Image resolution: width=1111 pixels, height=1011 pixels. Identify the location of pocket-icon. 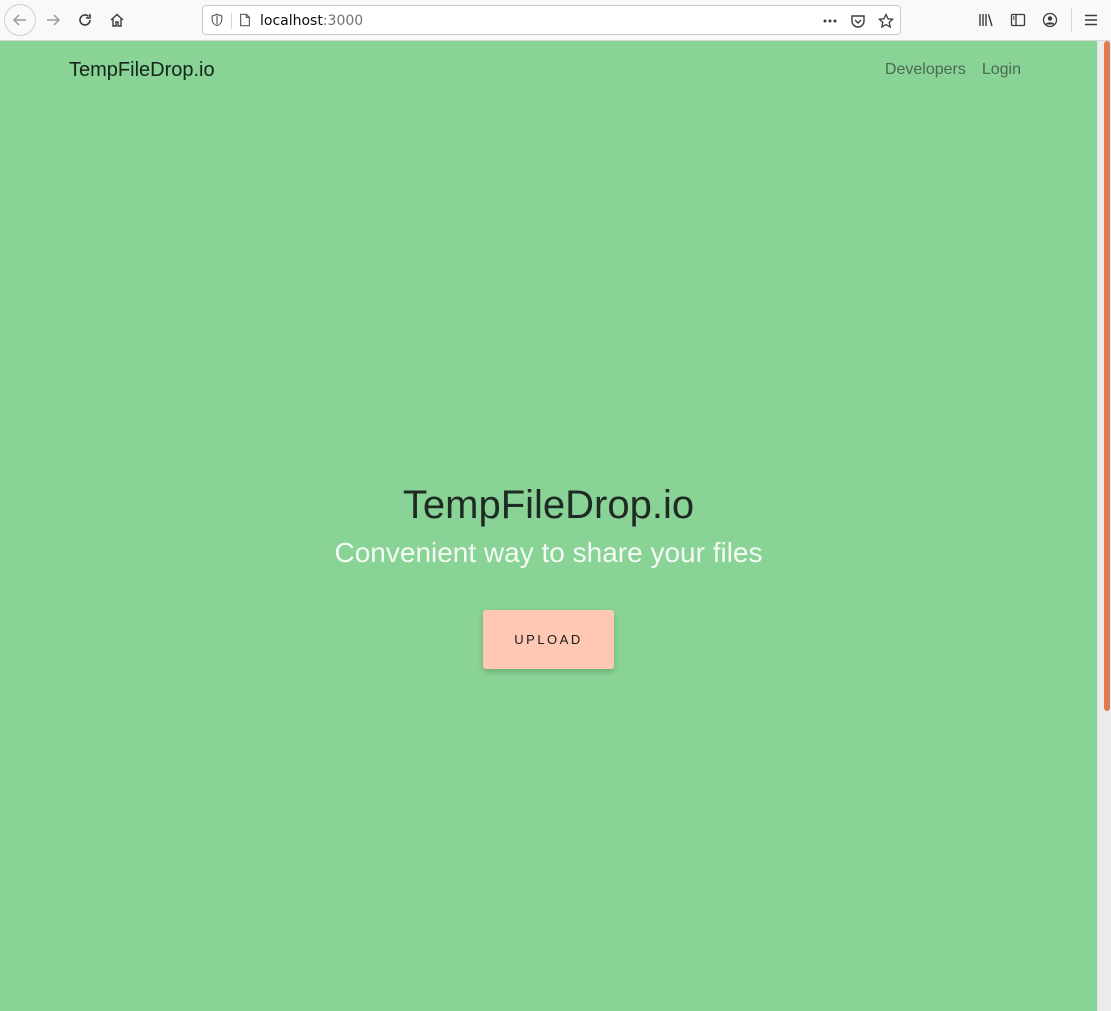
(858, 21).